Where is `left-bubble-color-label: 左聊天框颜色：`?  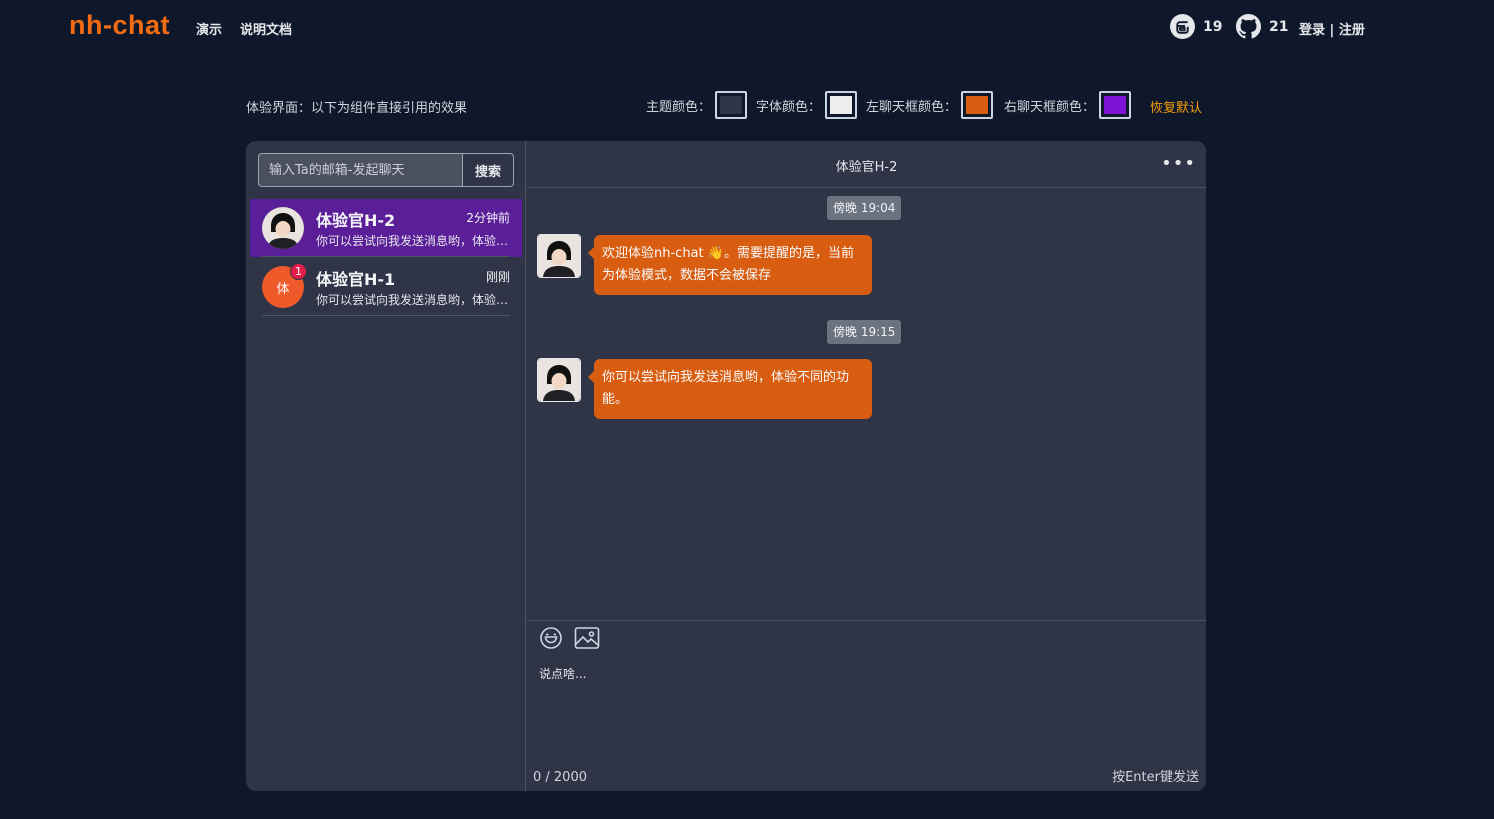 left-bubble-color-label: 左聊天框颜色： is located at coordinates (912, 107).